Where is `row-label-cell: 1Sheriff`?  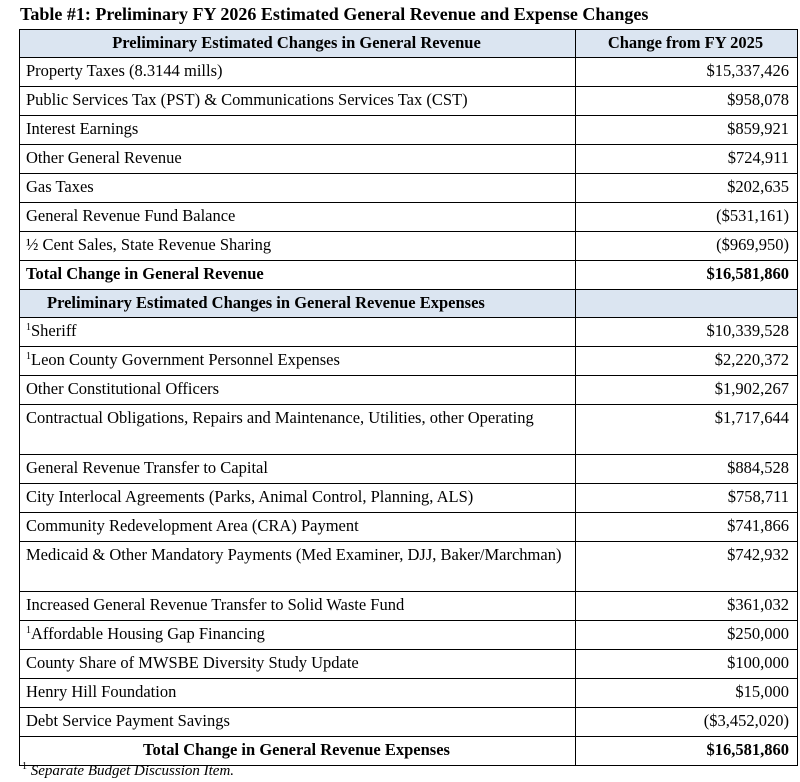
row-label-cell: 1Sheriff is located at coordinates (297, 332).